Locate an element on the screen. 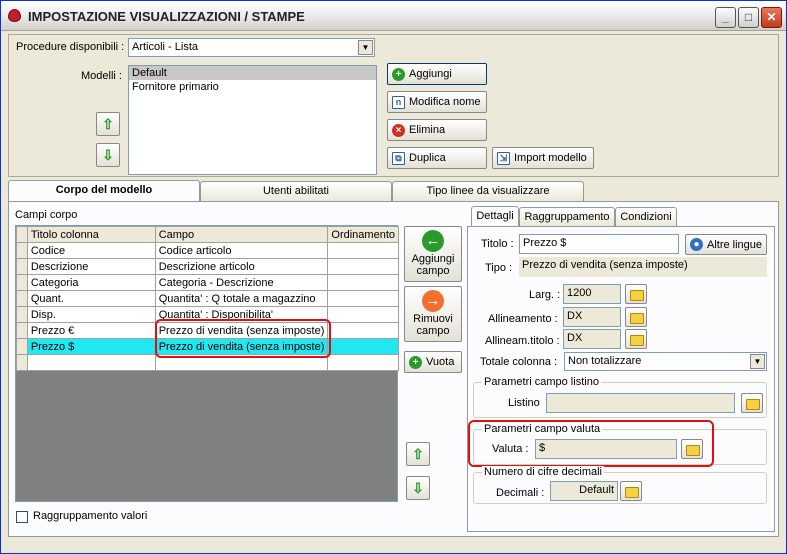 Image resolution: width=787 pixels, height=554 pixels. column-header: Campo is located at coordinates (241, 234).